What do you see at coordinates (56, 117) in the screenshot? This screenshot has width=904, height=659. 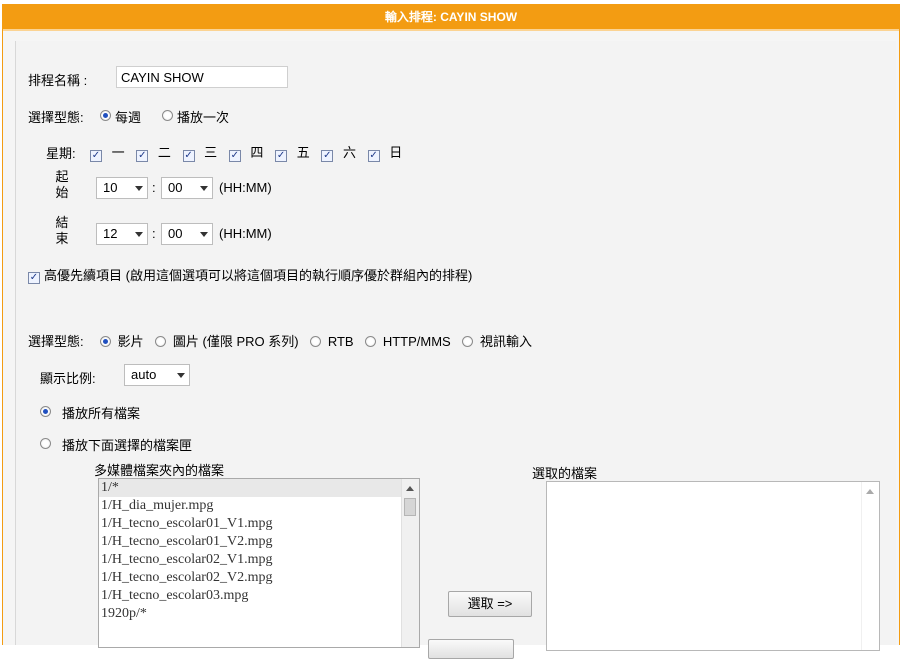 I see `type1-label: 選擇型態:` at bounding box center [56, 117].